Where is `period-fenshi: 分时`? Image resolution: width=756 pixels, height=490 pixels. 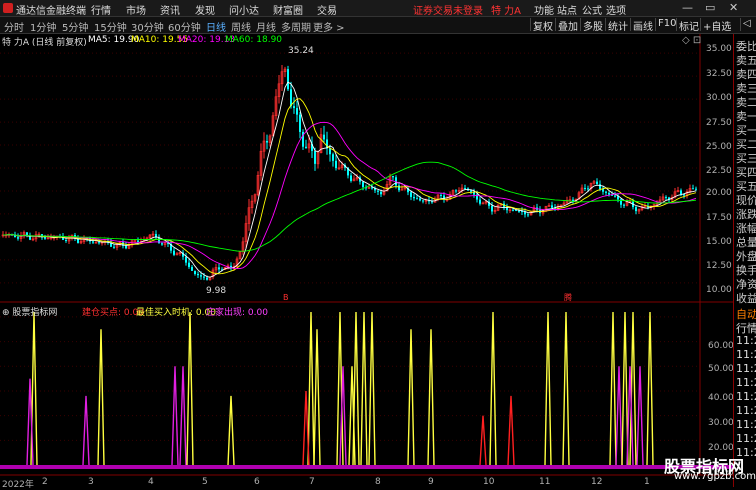 period-fenshi: 分时 is located at coordinates (14, 26).